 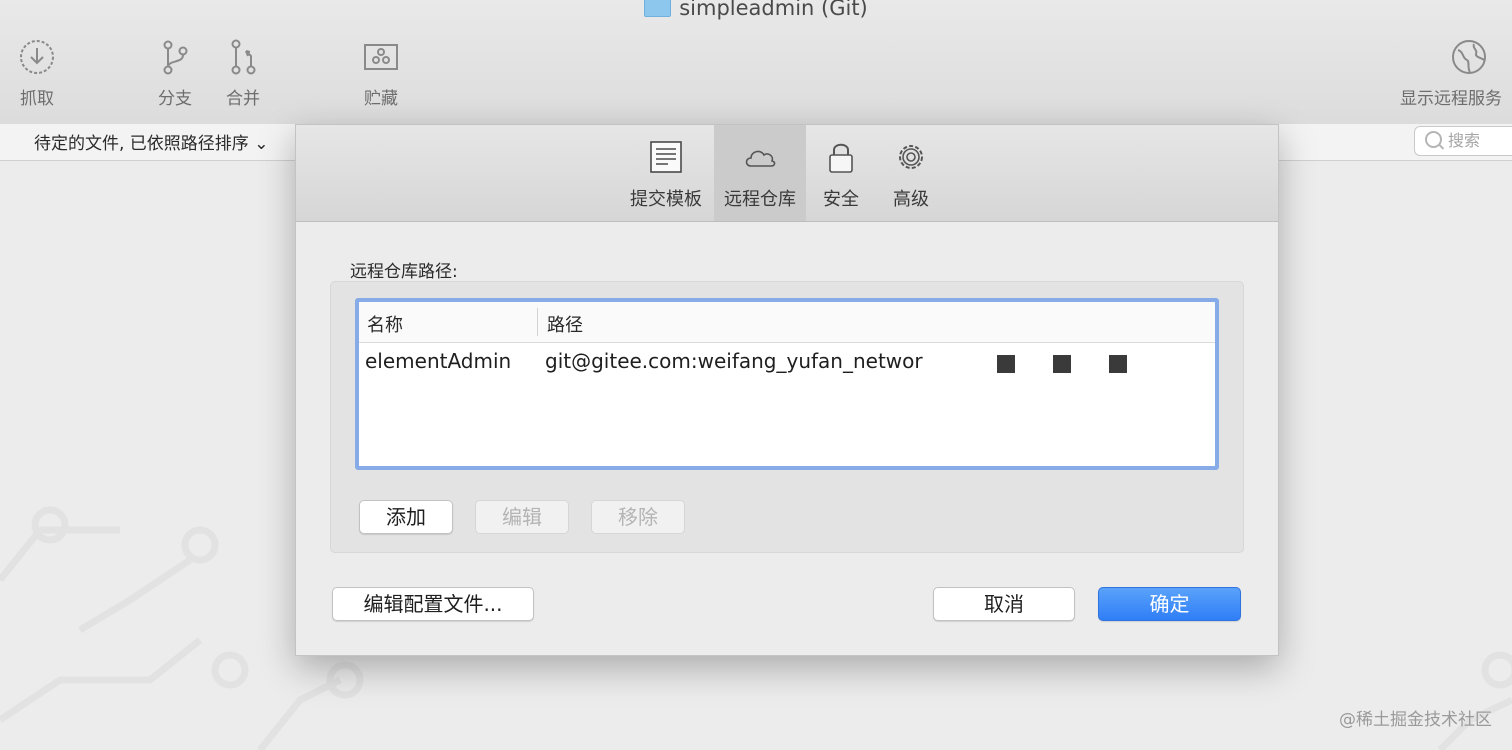 What do you see at coordinates (911, 173) in the screenshot?
I see `tab-advanced: 高级` at bounding box center [911, 173].